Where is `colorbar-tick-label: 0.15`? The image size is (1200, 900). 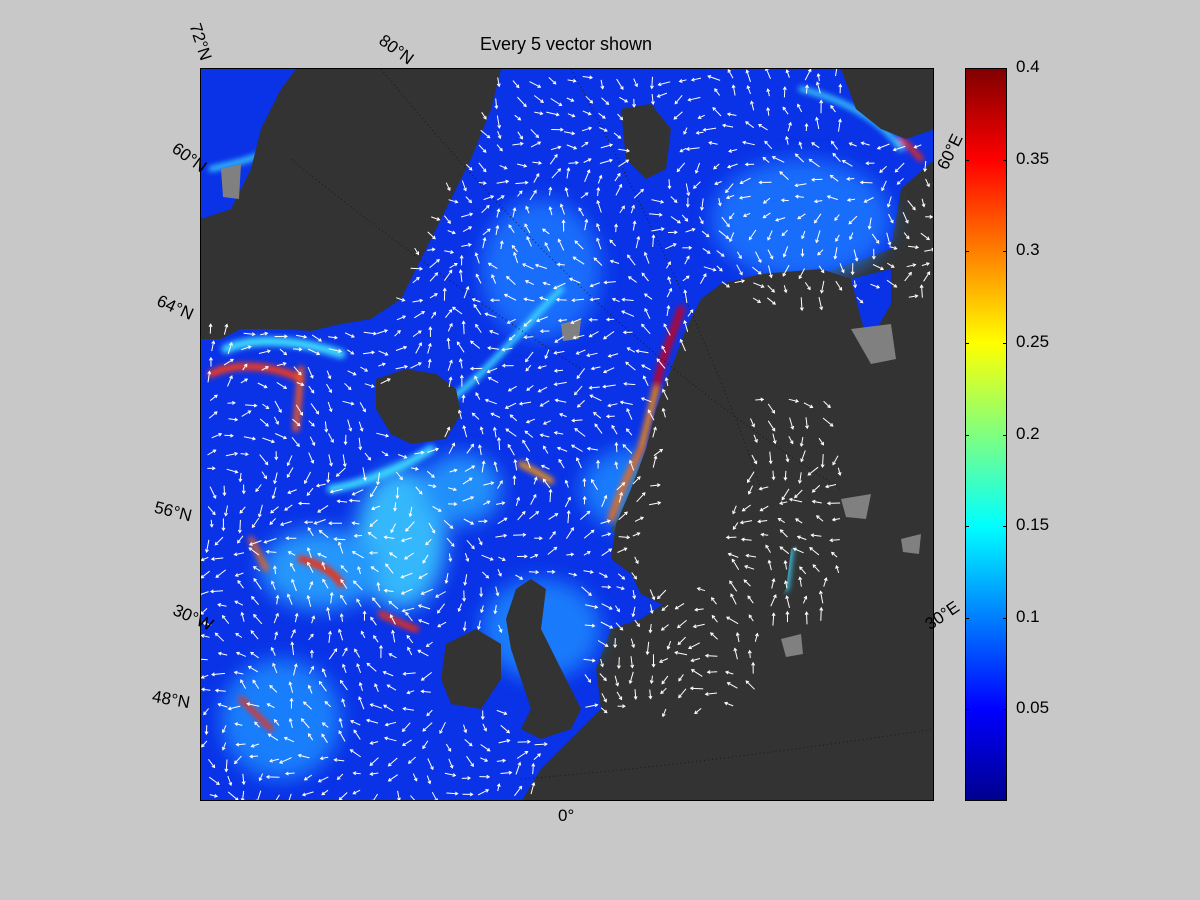
colorbar-tick-label: 0.15 is located at coordinates (1033, 525).